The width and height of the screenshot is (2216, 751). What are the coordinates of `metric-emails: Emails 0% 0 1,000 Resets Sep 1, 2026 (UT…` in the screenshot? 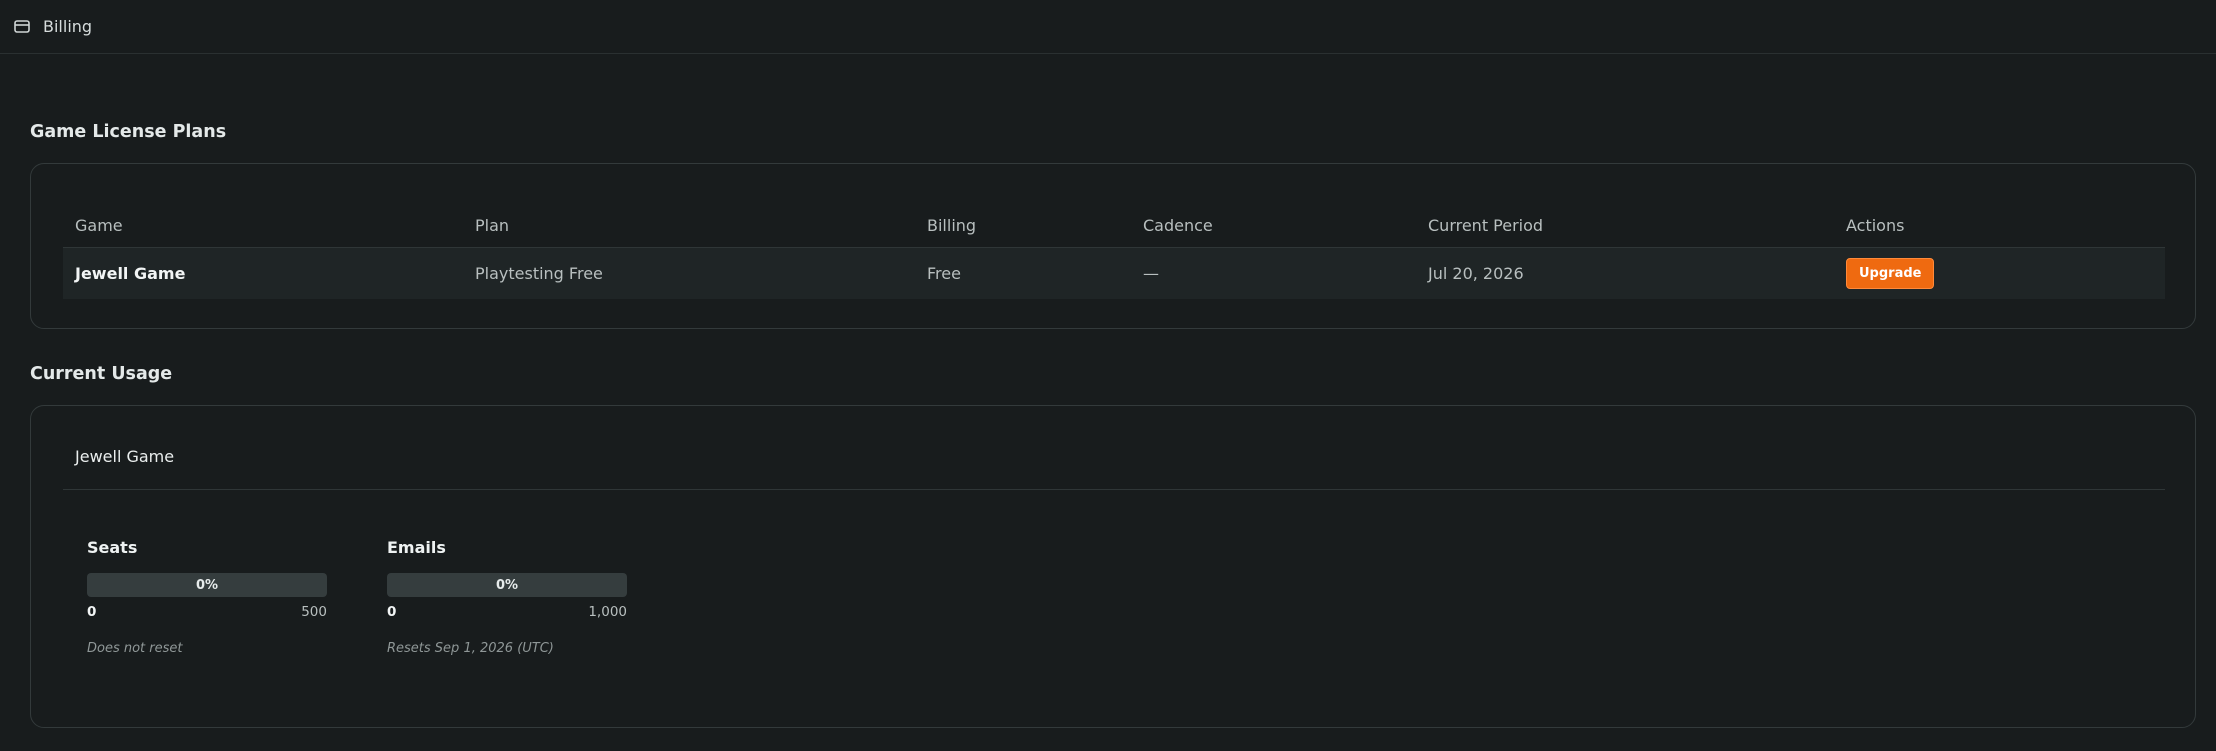 It's located at (507, 597).